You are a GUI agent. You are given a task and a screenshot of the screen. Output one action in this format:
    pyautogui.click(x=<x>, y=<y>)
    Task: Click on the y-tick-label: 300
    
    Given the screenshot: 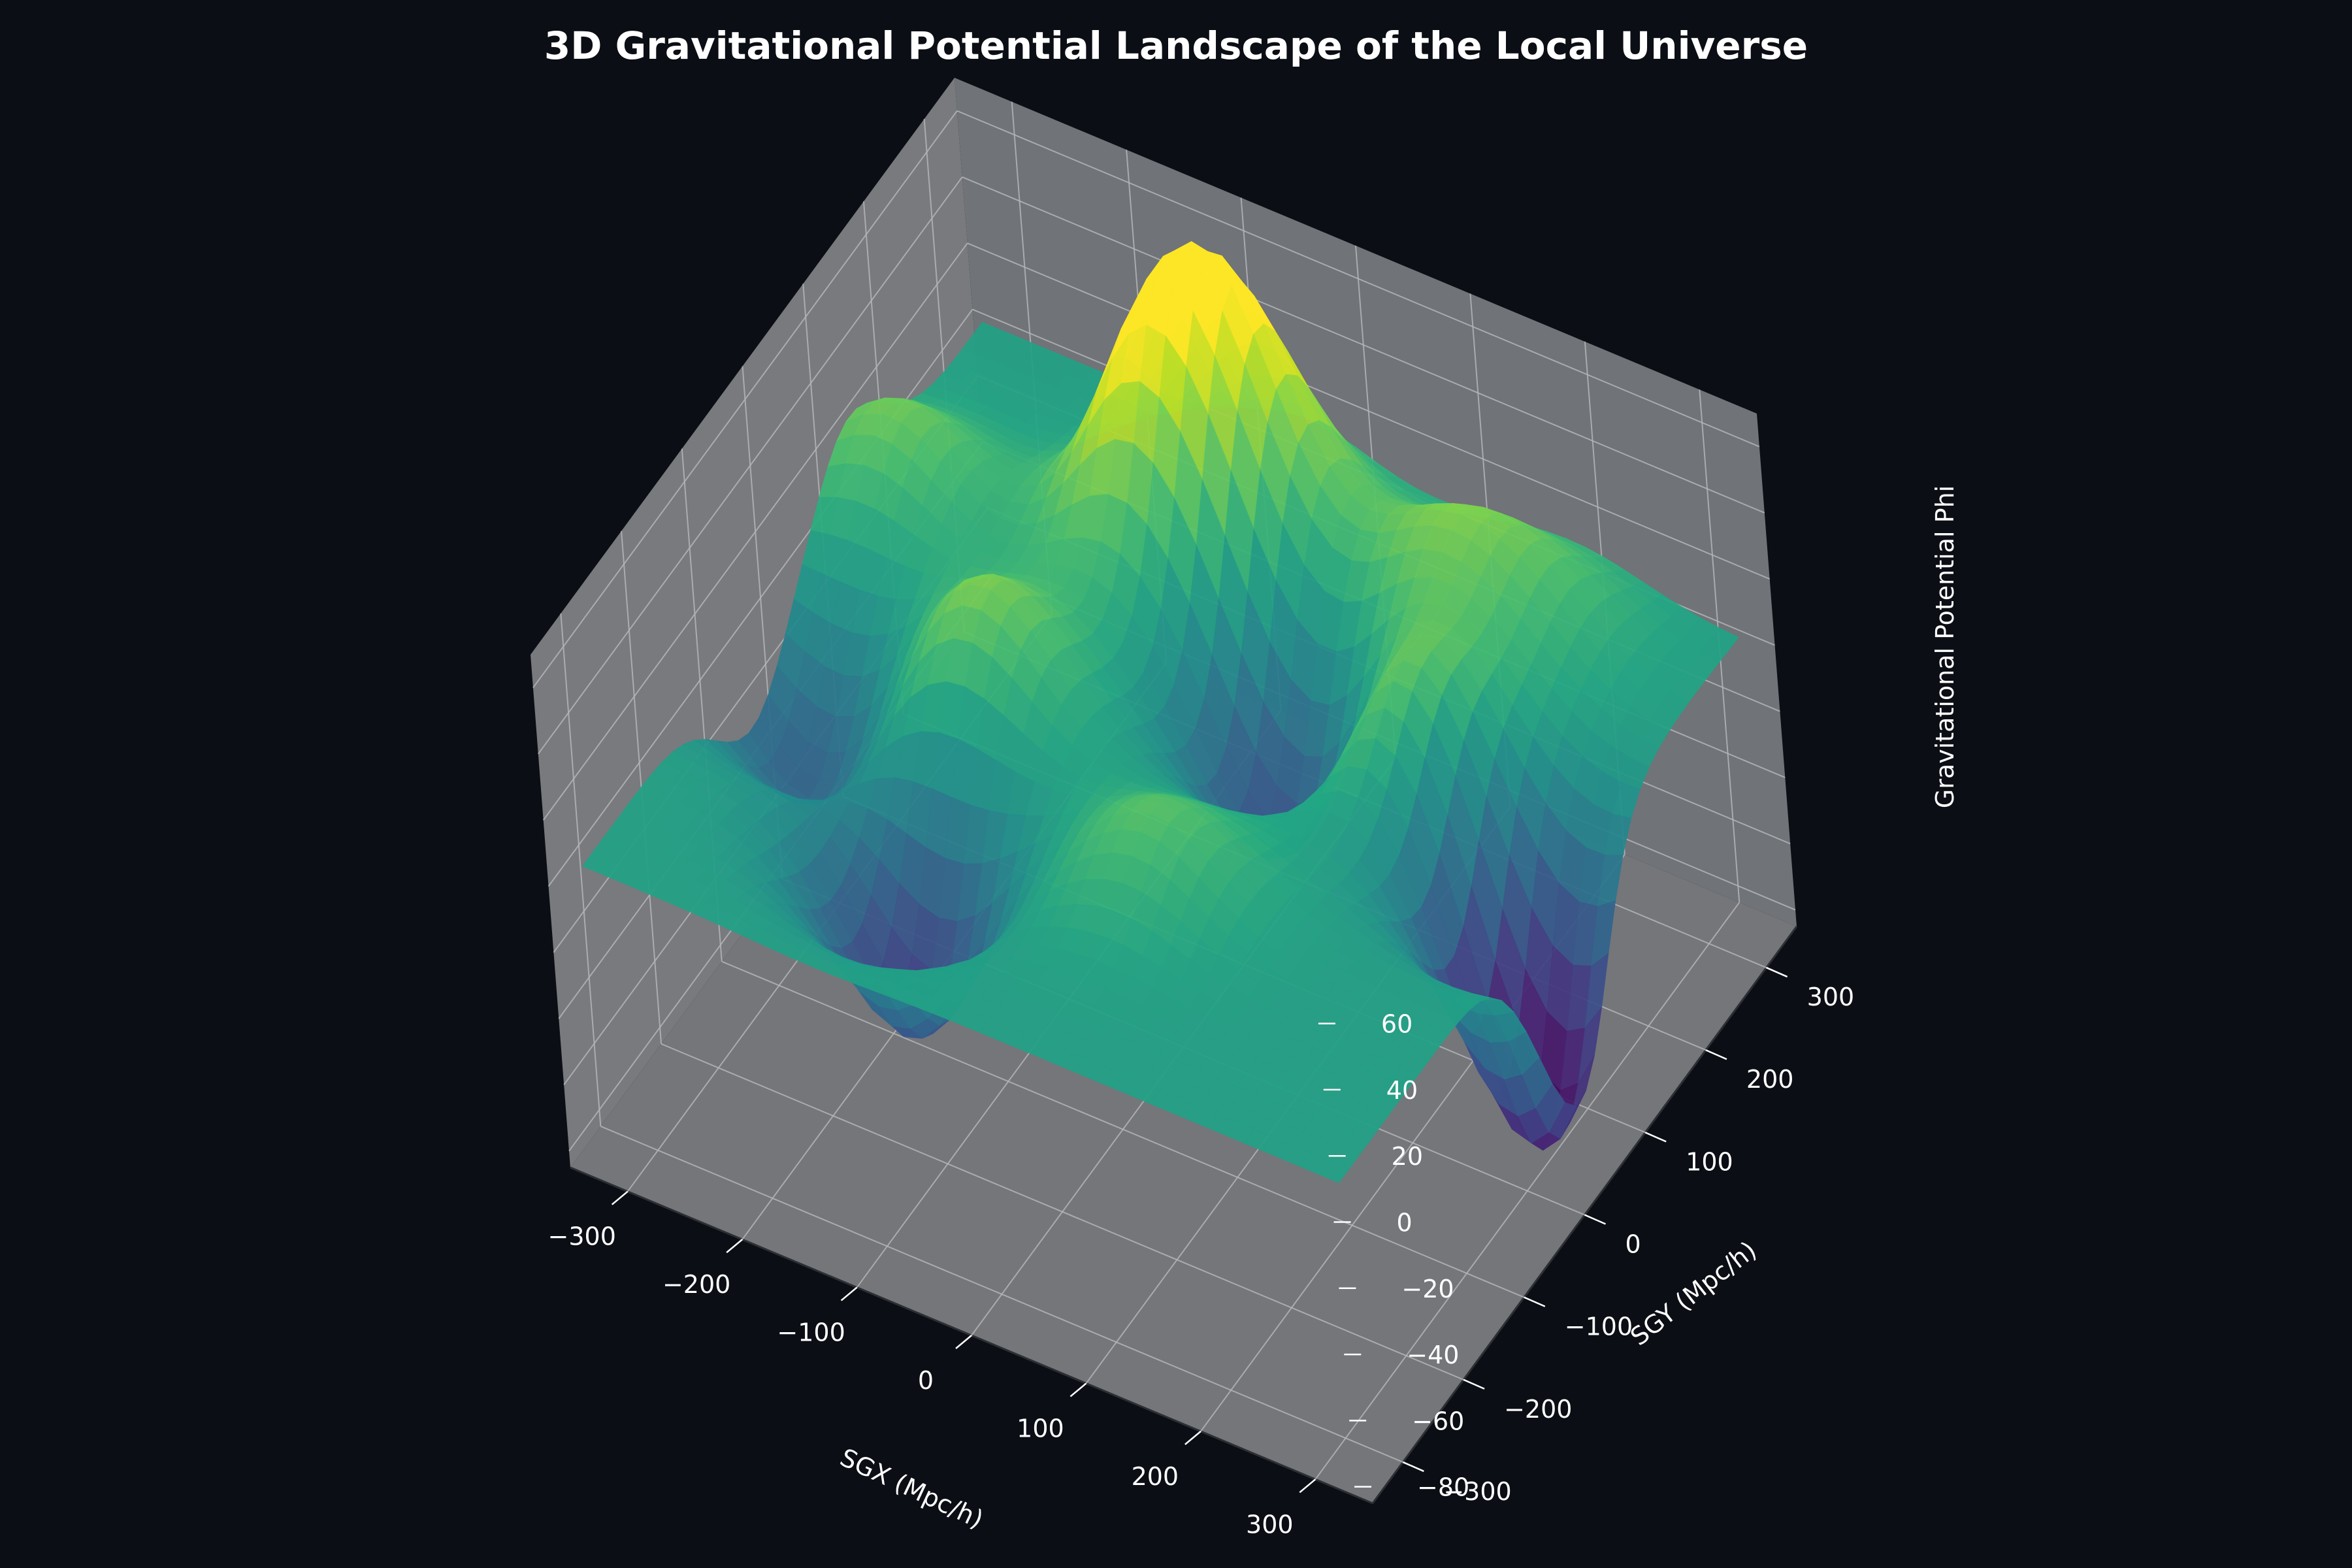 What is the action you would take?
    pyautogui.click(x=1831, y=997)
    